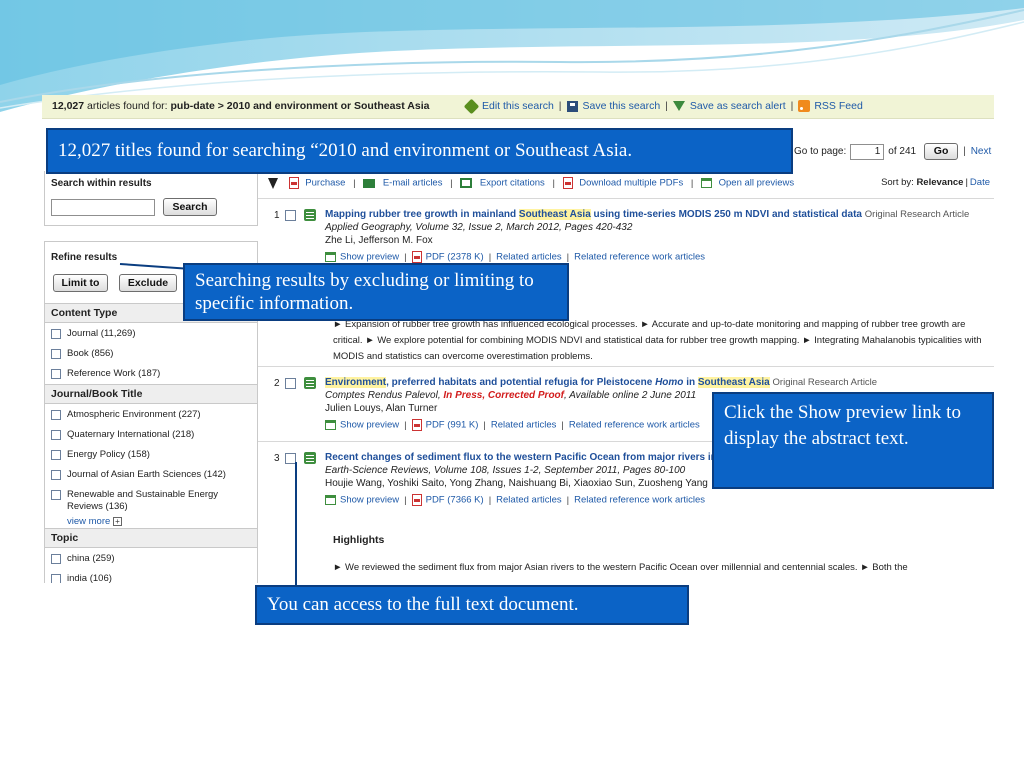 The width and height of the screenshot is (1024, 768). Describe the element at coordinates (122, 434) in the screenshot. I see `facet-quaternary-international: Quaternary International (218)` at that location.